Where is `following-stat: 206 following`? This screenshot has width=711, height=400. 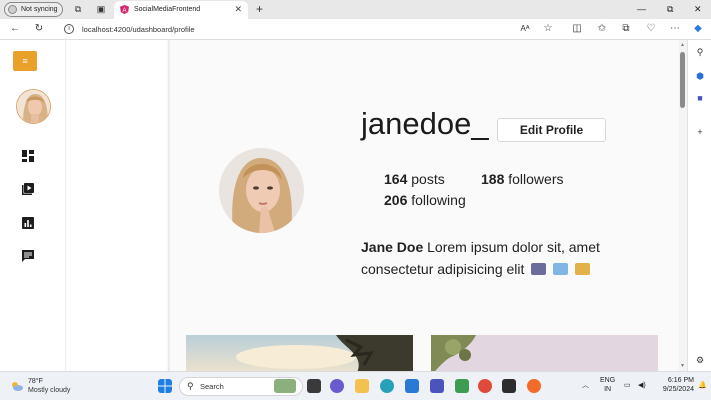 following-stat: 206 following is located at coordinates (425, 200).